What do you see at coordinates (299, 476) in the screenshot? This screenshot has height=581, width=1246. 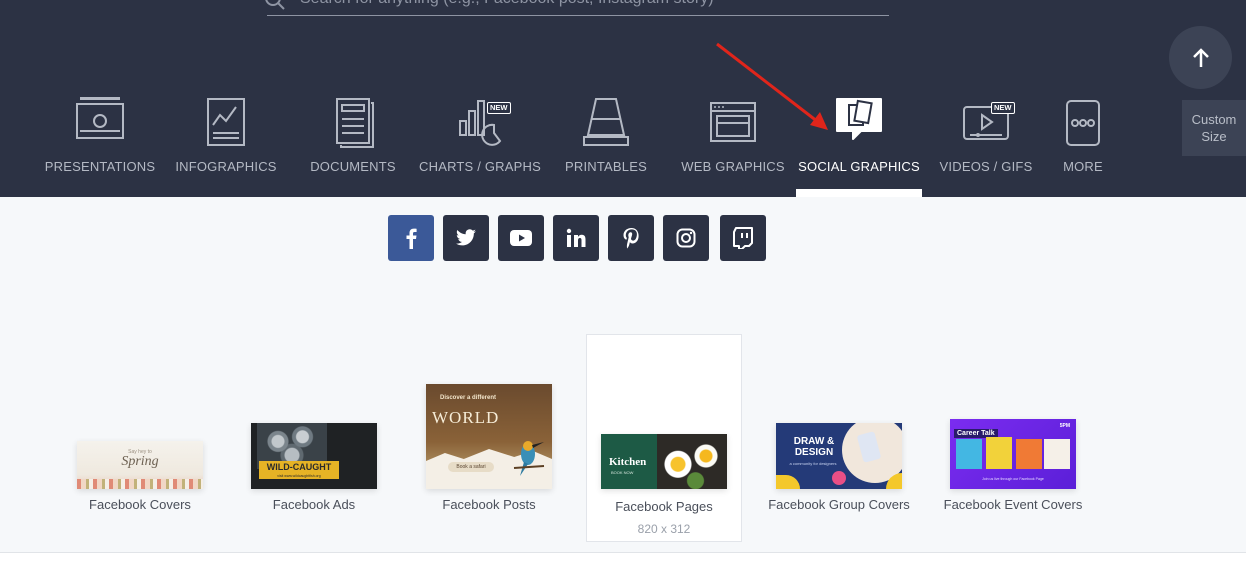 I see `thumb-caption: visit www.wildcaughtfish.org` at bounding box center [299, 476].